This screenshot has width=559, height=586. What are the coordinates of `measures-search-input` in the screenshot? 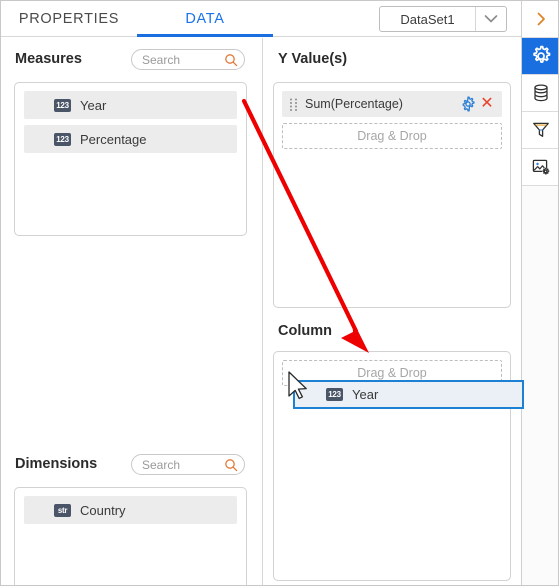 It's located at (183, 59).